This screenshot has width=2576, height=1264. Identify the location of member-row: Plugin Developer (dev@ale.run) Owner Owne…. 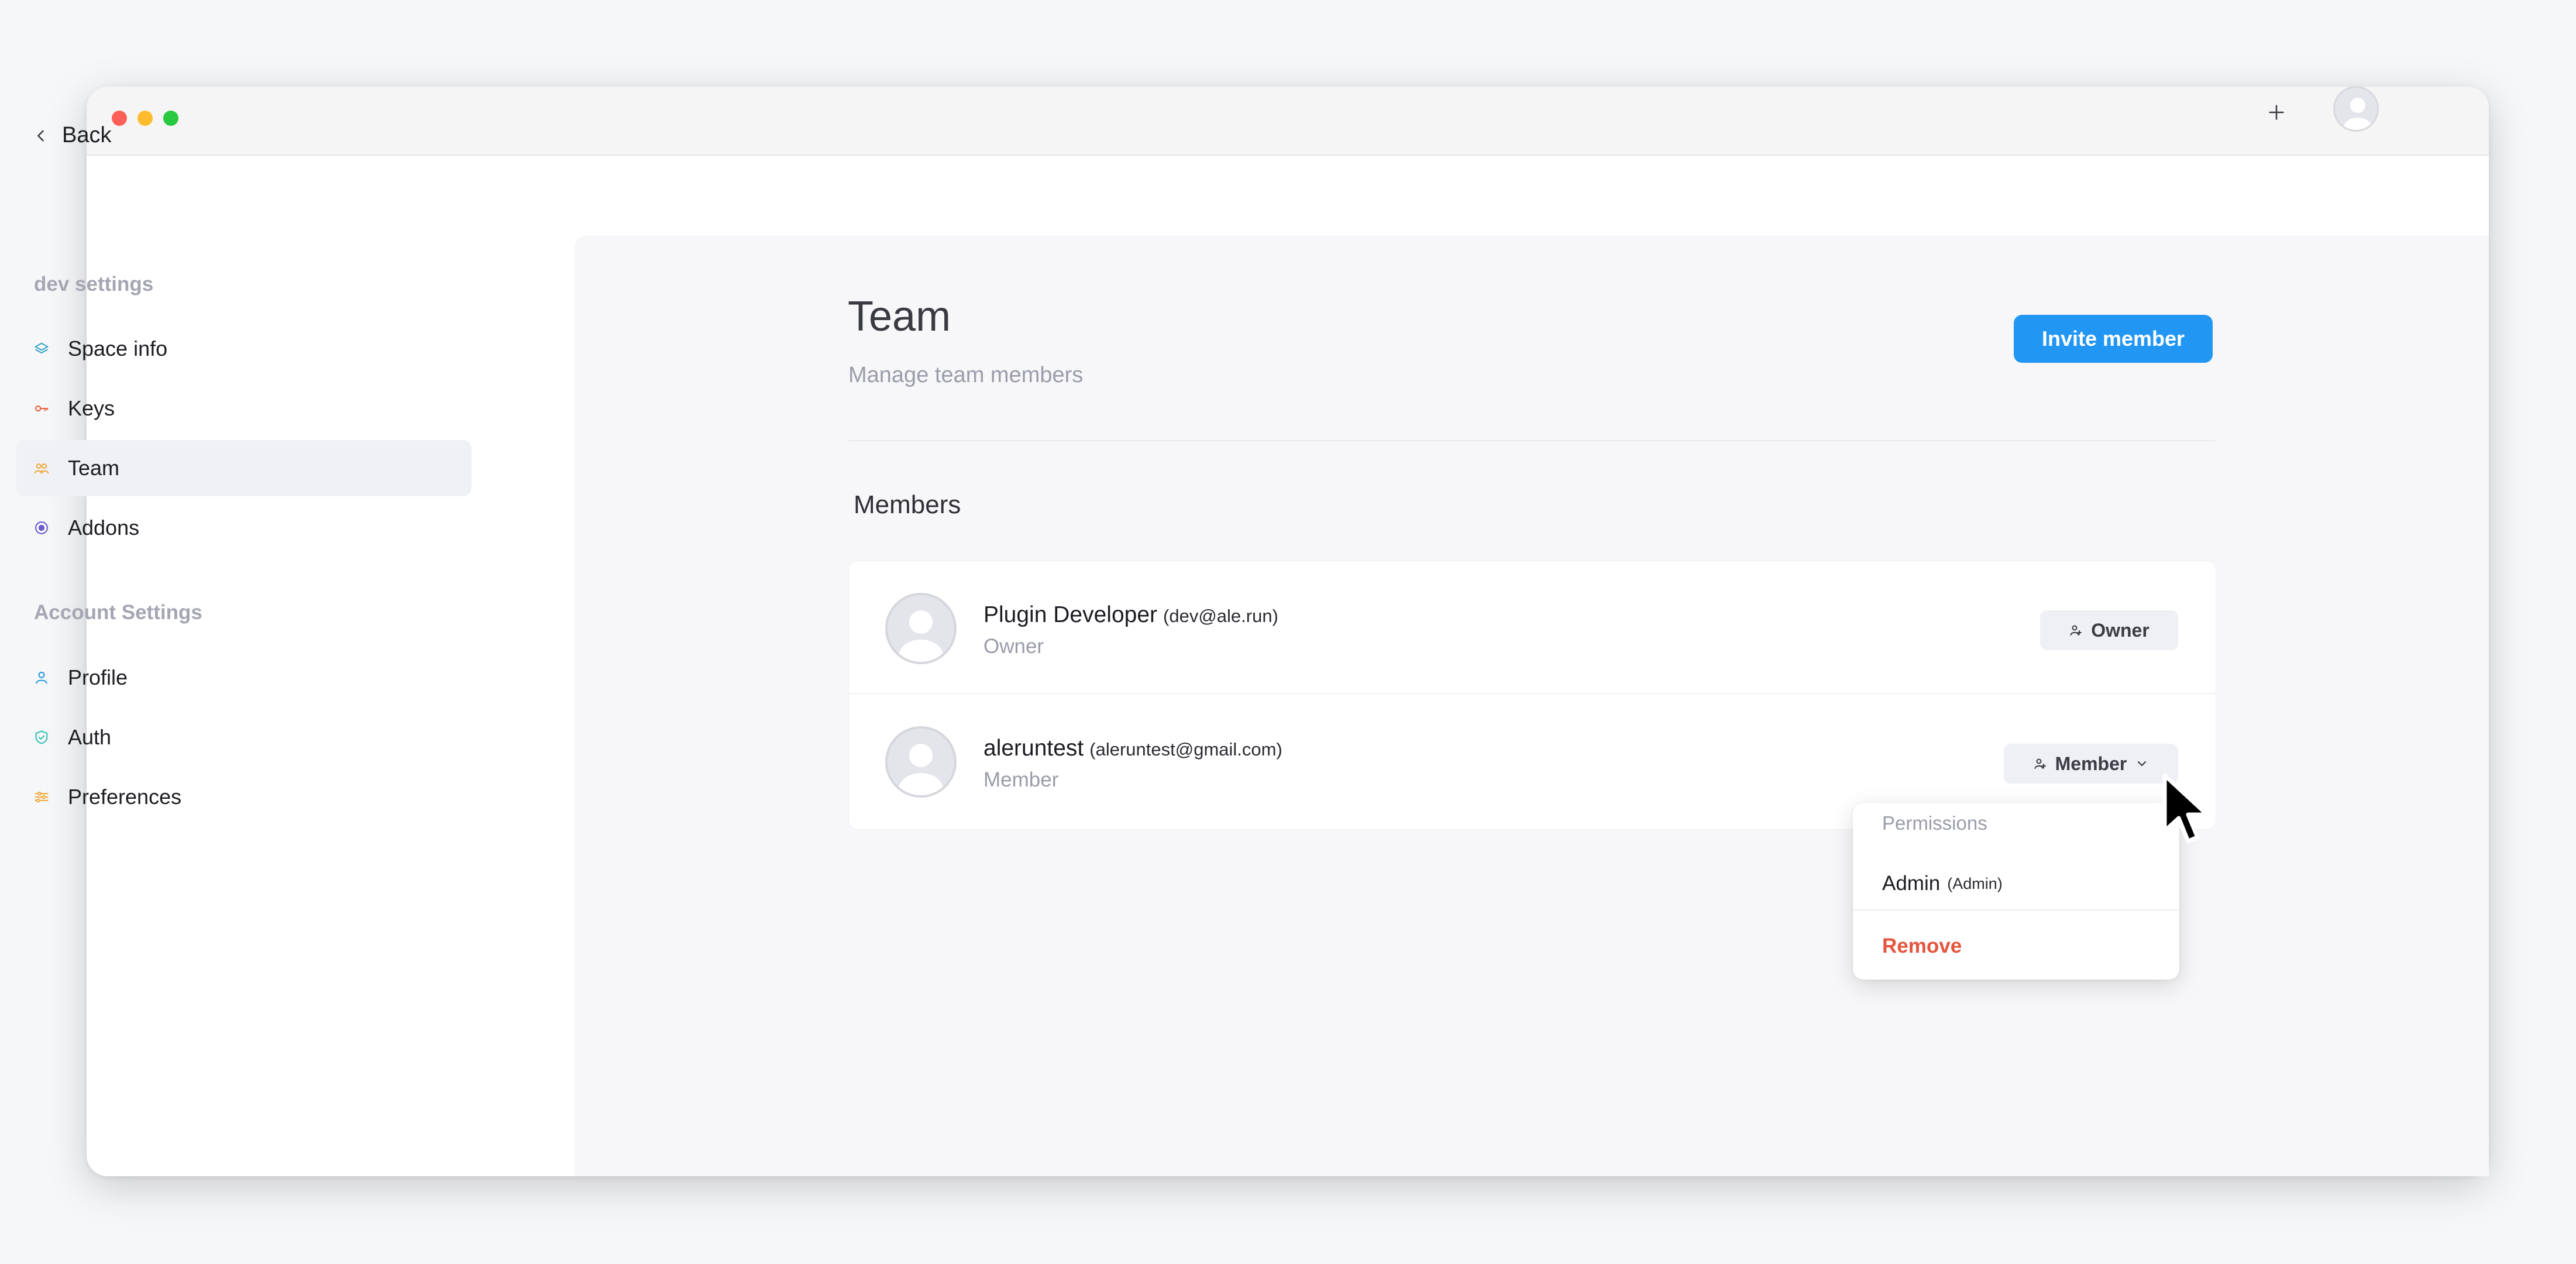
(1533, 627).